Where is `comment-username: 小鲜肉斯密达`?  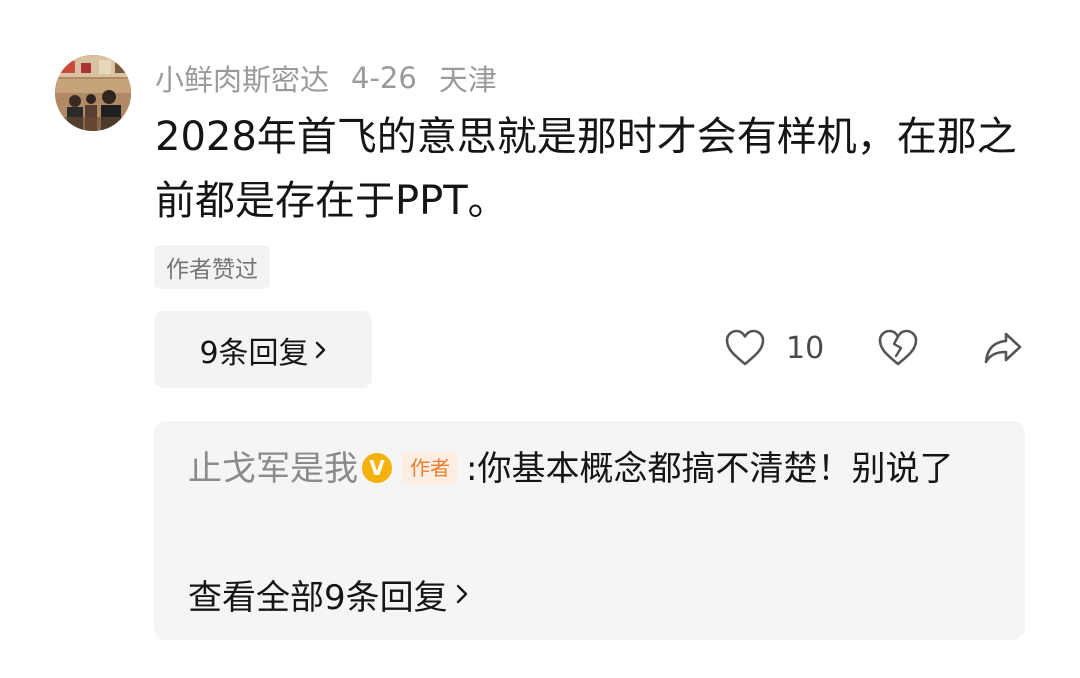 comment-username: 小鲜肉斯密达 is located at coordinates (242, 78).